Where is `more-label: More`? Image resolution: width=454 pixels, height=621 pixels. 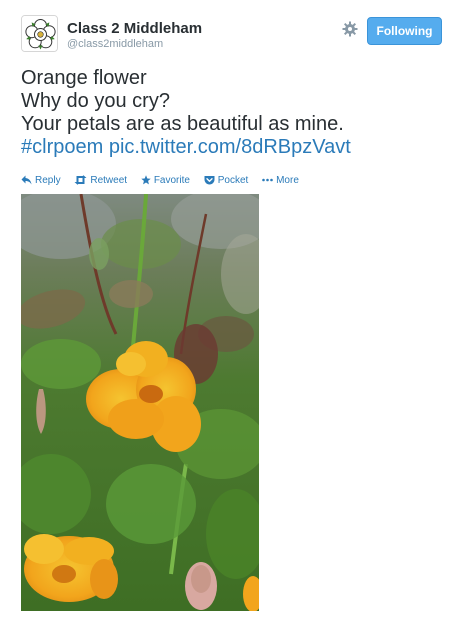 more-label: More is located at coordinates (287, 180).